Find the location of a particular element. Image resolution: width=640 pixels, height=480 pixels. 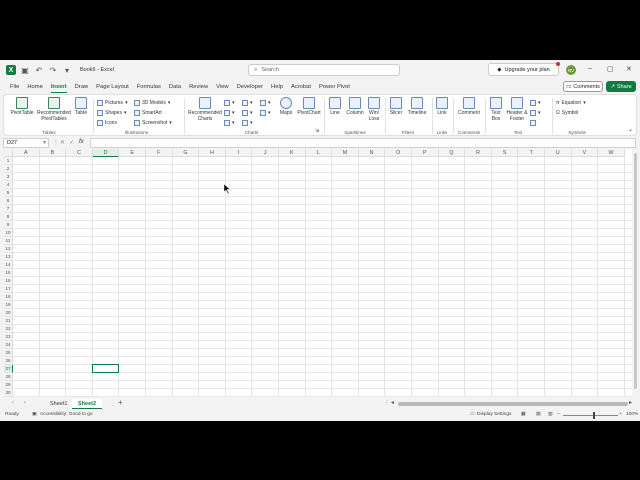

row-header-21: 21 is located at coordinates (8, 321).